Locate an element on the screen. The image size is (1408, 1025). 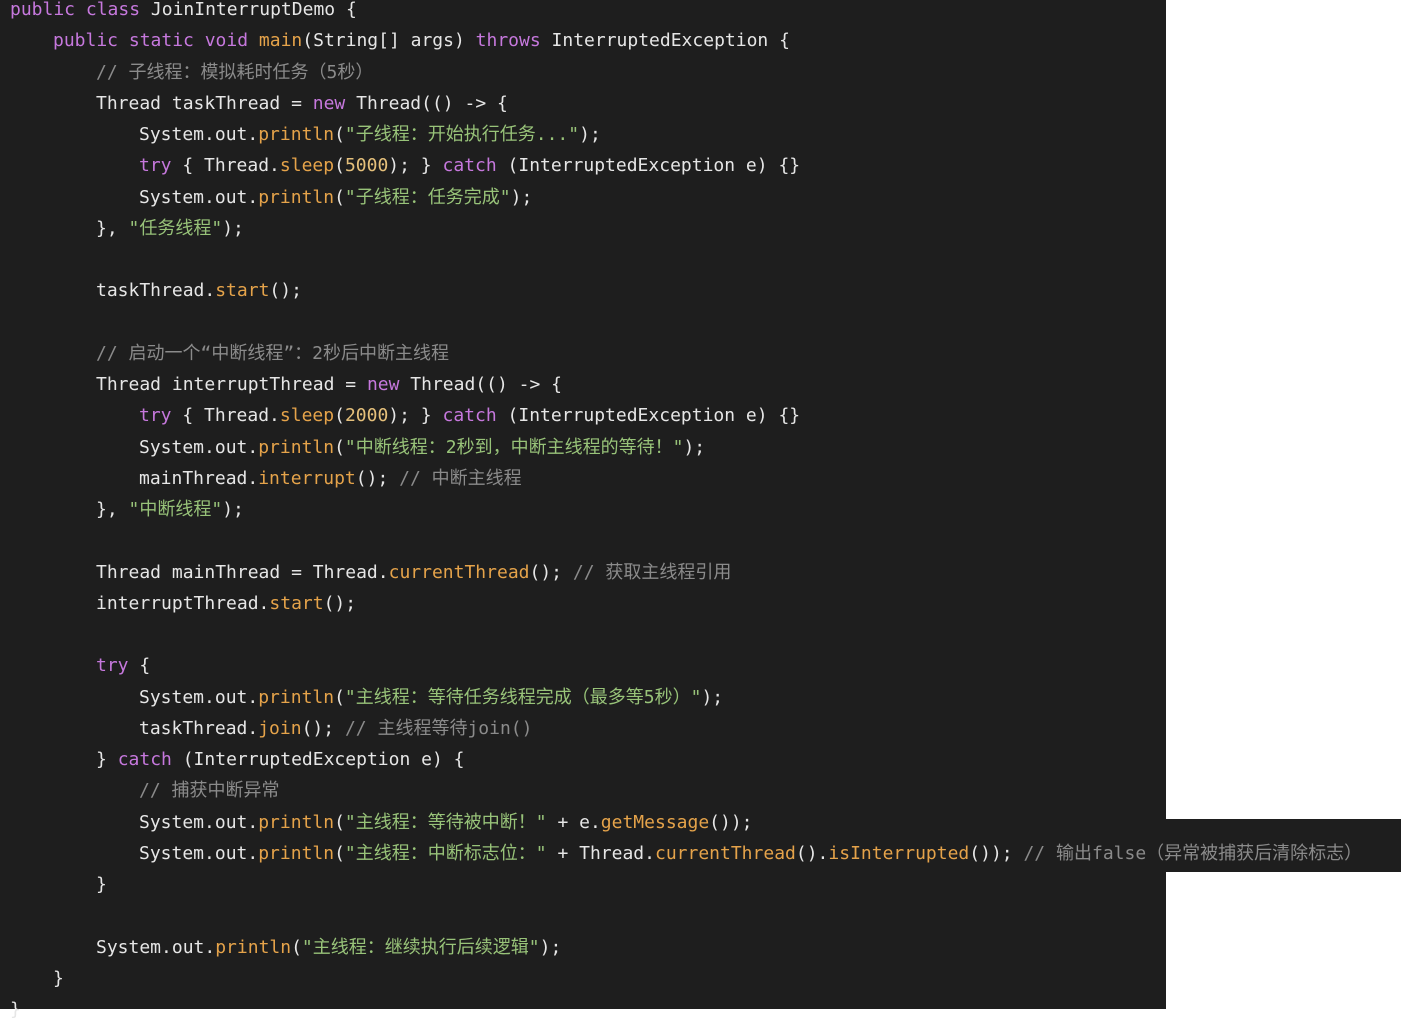
code-token: JoinInterruptDemo { is located at coordinates (253, 10).